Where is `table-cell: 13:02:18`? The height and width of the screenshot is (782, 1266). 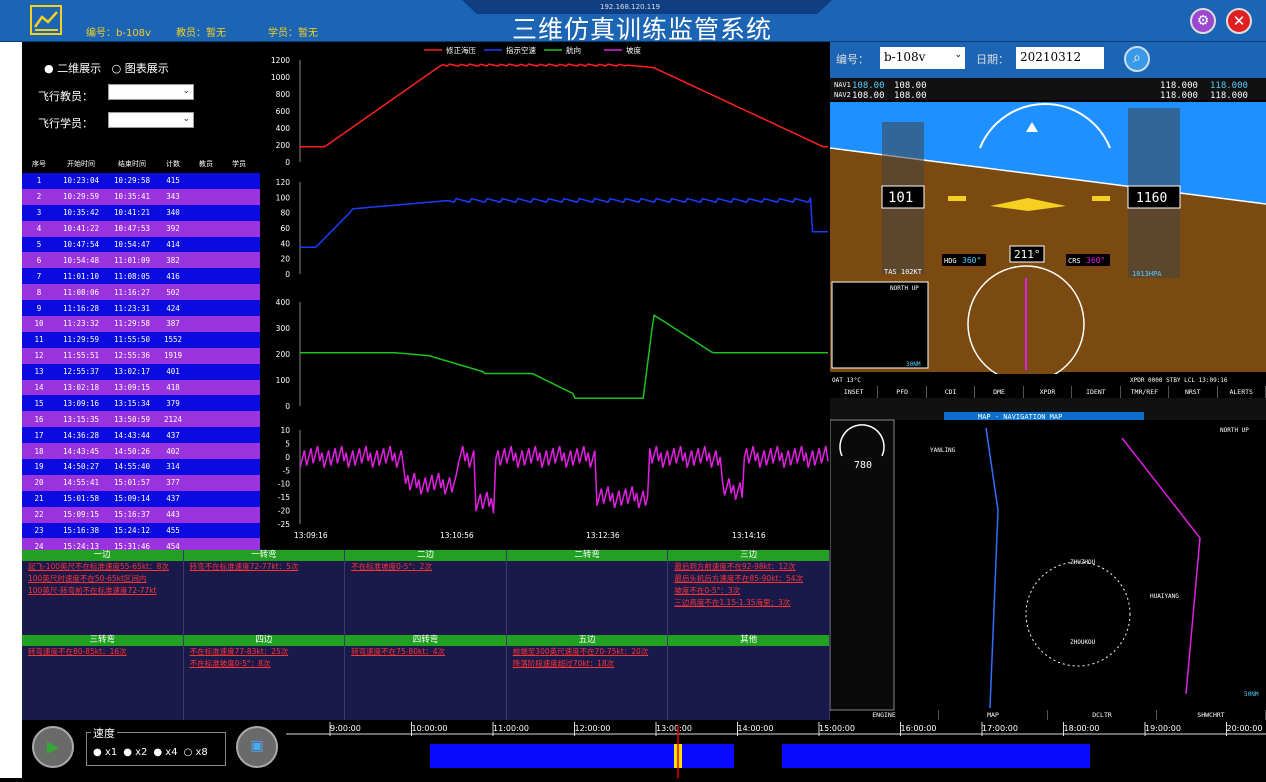
table-cell: 13:02:18 is located at coordinates (81, 388).